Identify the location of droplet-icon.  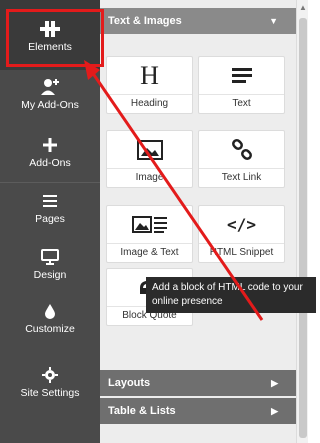
(50, 311).